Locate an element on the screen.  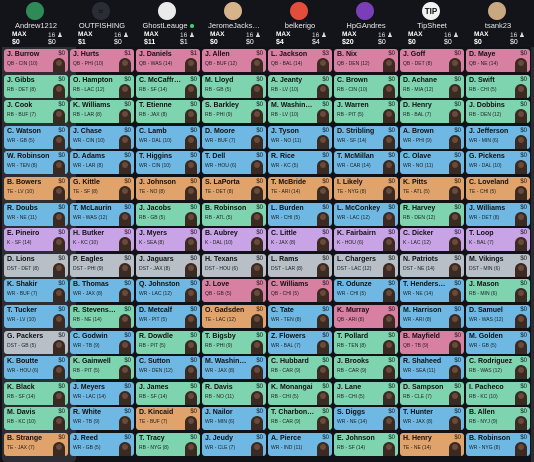
player-pick-card: C. Watson WR - GB (5) $0 is located at coordinates (36, 137).